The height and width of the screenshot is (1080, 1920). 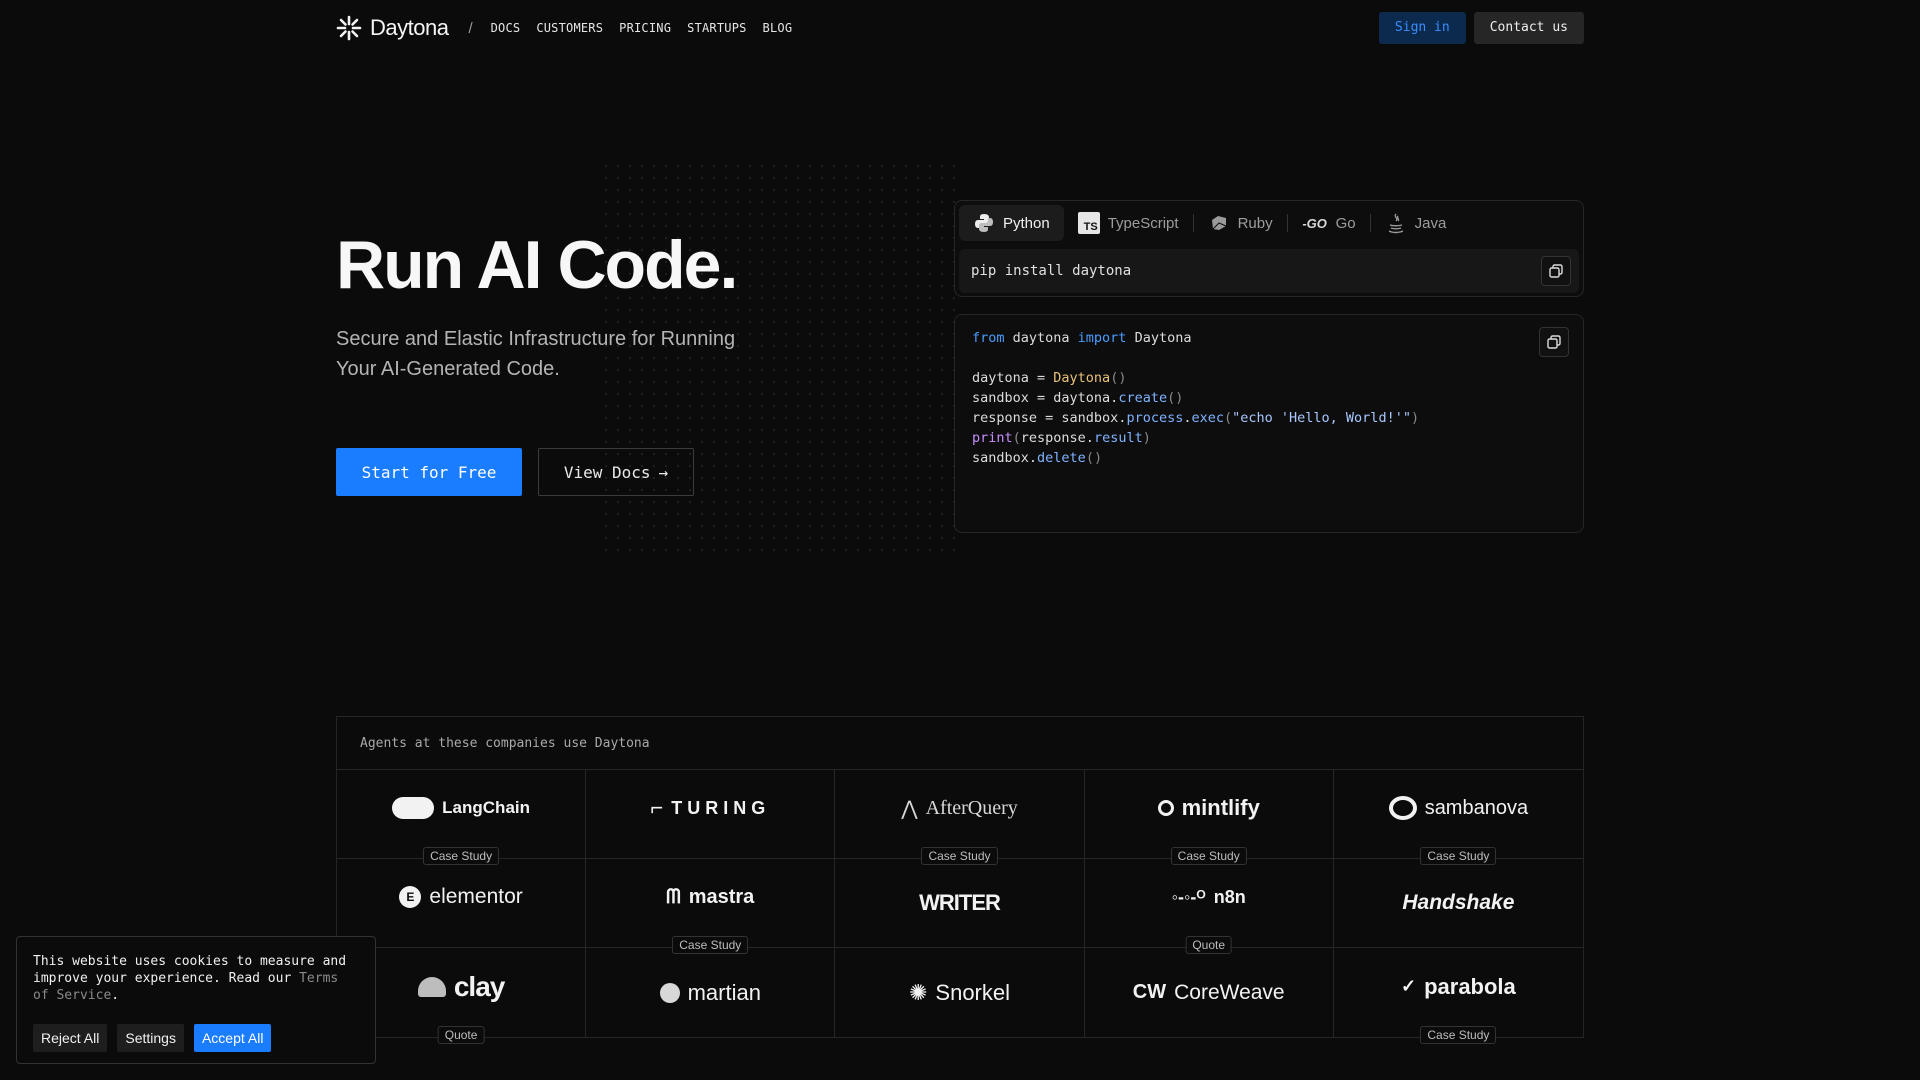 I want to click on turing-logo-icon: ⌐, so click(x=657, y=807).